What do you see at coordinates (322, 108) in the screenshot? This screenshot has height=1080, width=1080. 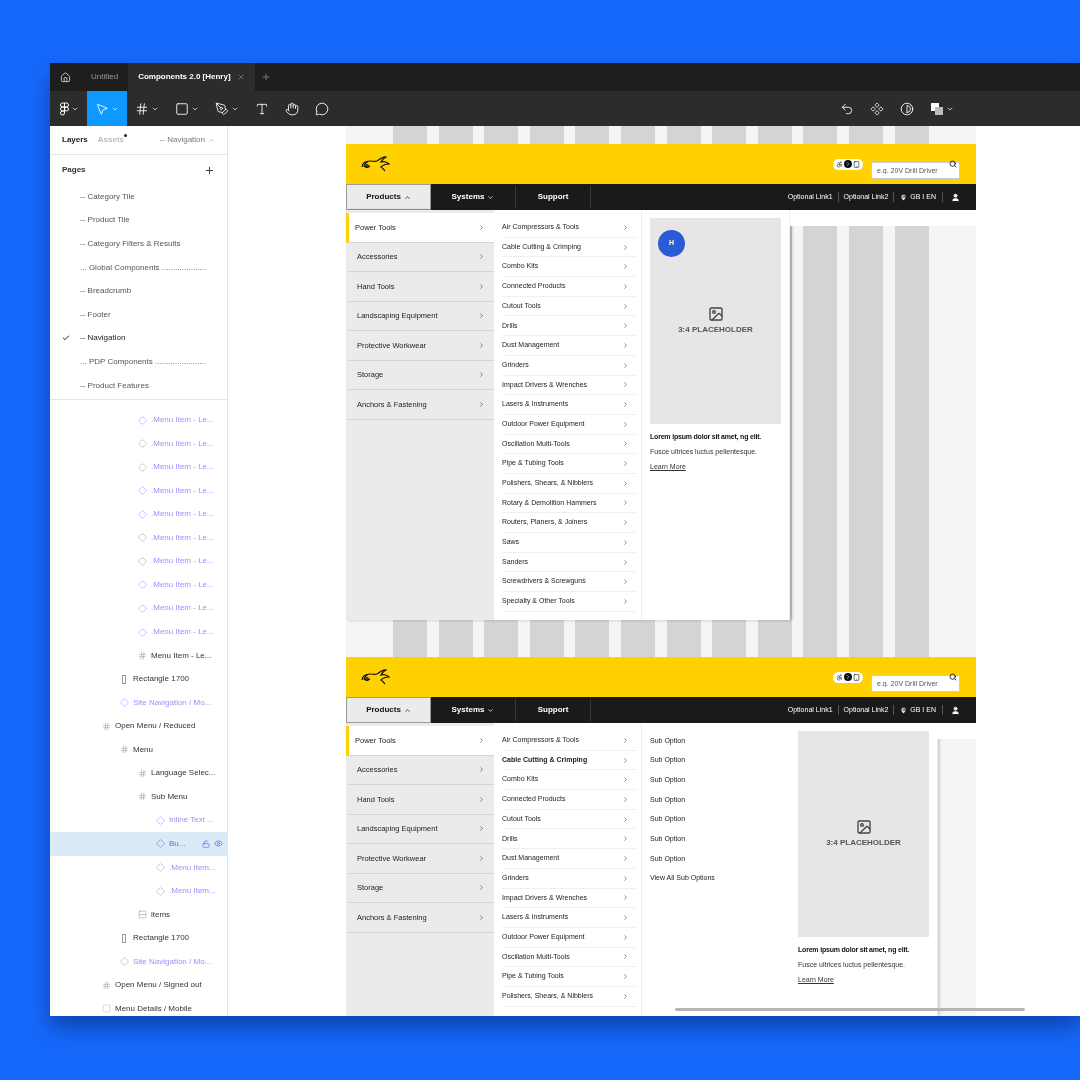 I see `comment-icon` at bounding box center [322, 108].